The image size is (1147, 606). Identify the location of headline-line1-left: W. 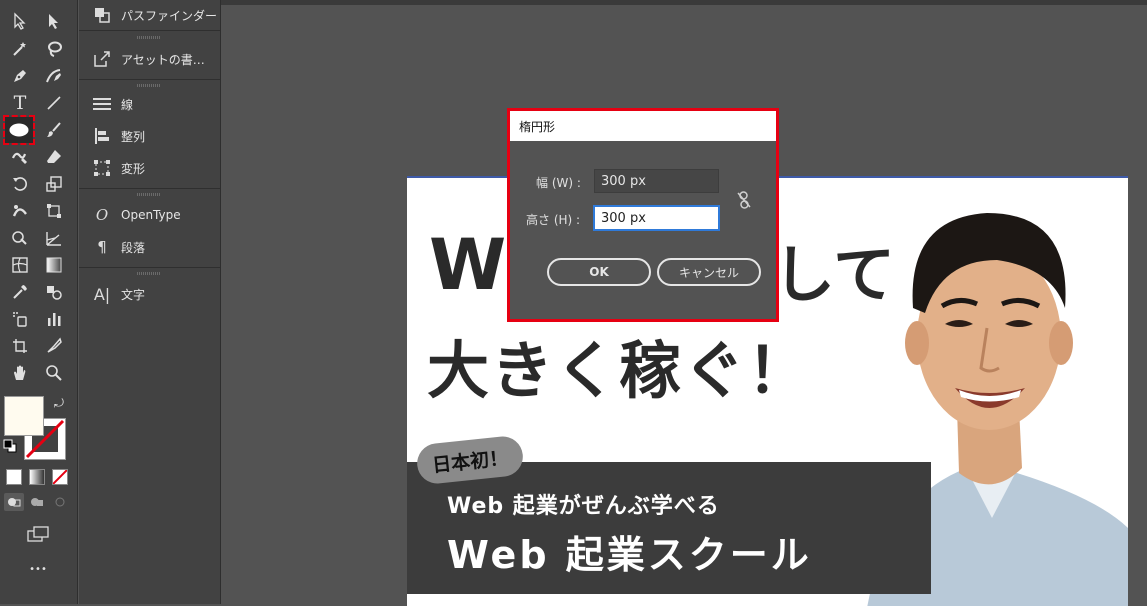
(468, 265).